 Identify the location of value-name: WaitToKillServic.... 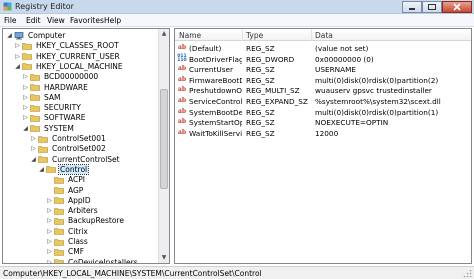
(215, 133).